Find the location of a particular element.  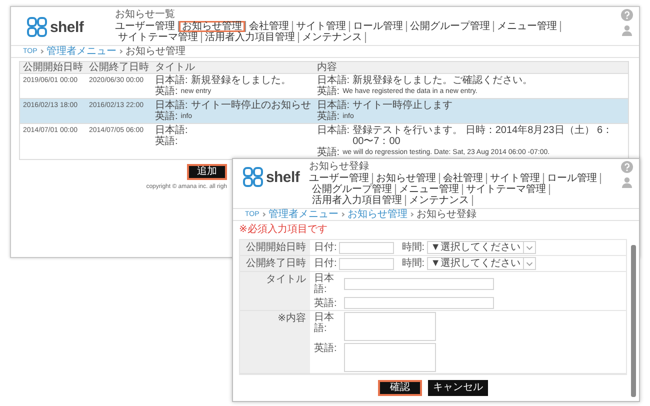

scrollbar is located at coordinates (633, 321).